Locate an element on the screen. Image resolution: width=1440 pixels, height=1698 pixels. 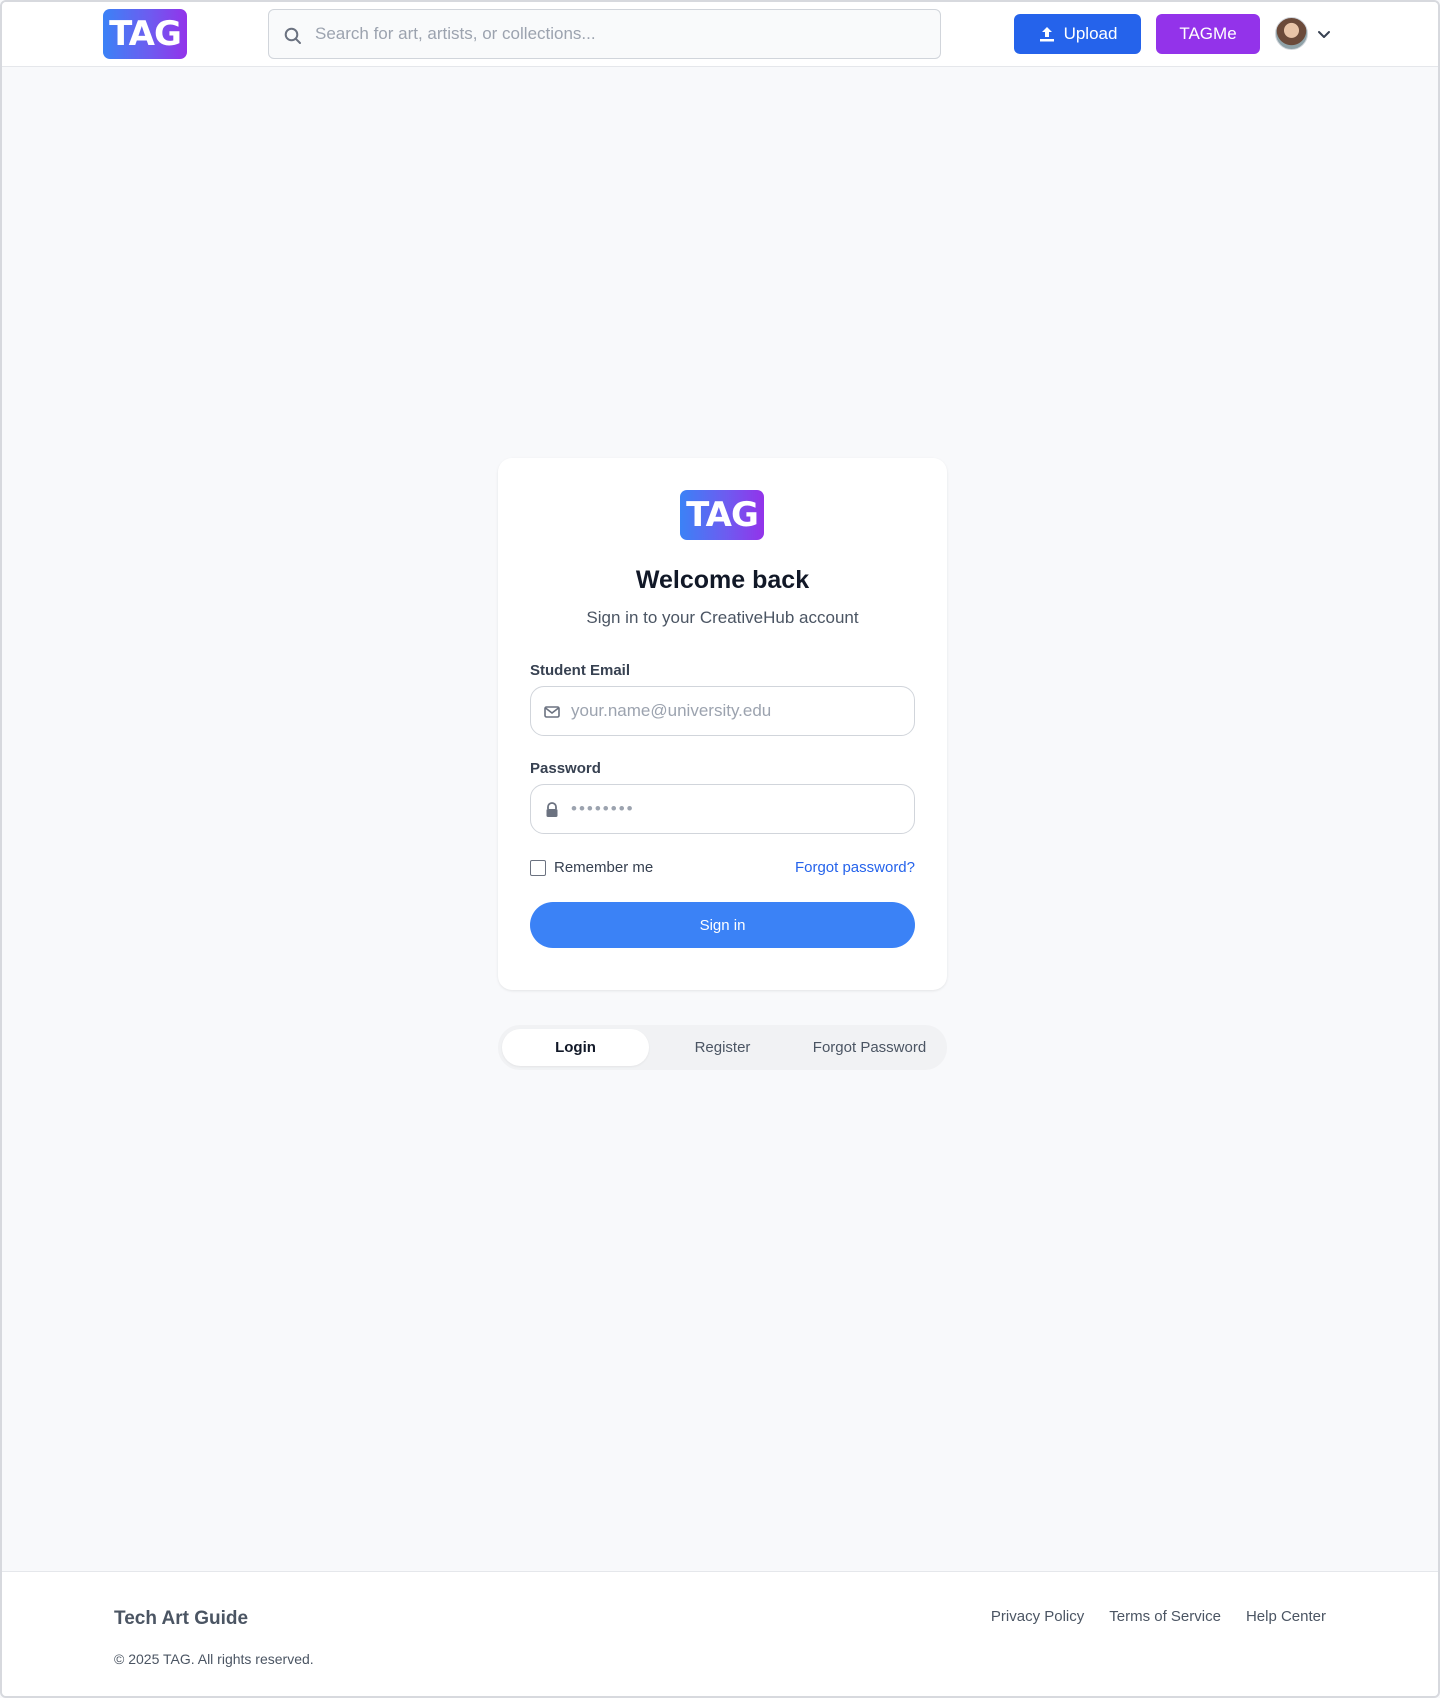
remember-checkbox is located at coordinates (538, 867).